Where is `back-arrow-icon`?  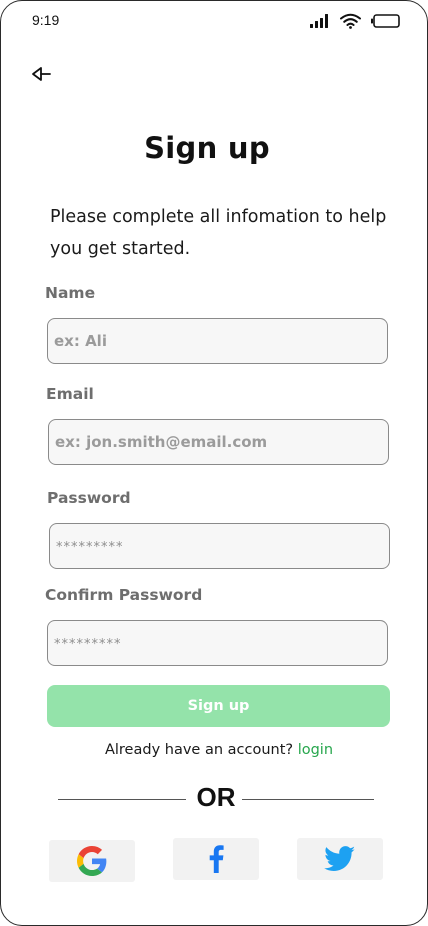
back-arrow-icon is located at coordinates (41, 74).